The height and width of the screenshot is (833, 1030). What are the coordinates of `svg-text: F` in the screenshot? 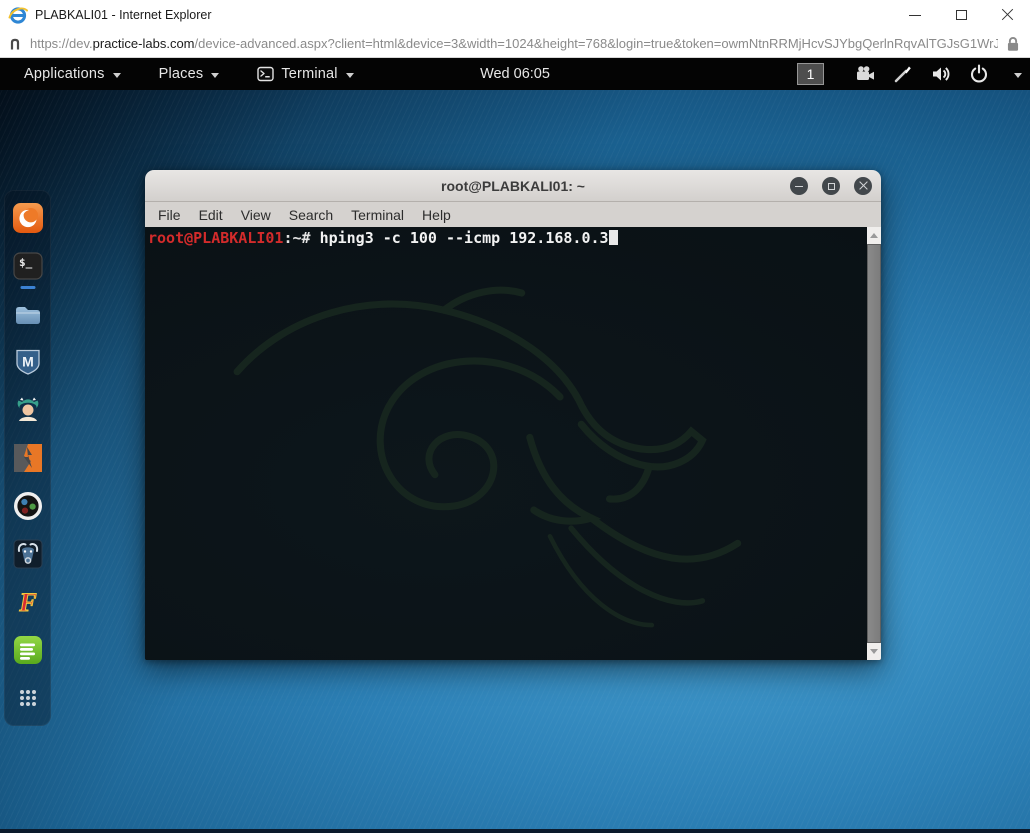 It's located at (27, 602).